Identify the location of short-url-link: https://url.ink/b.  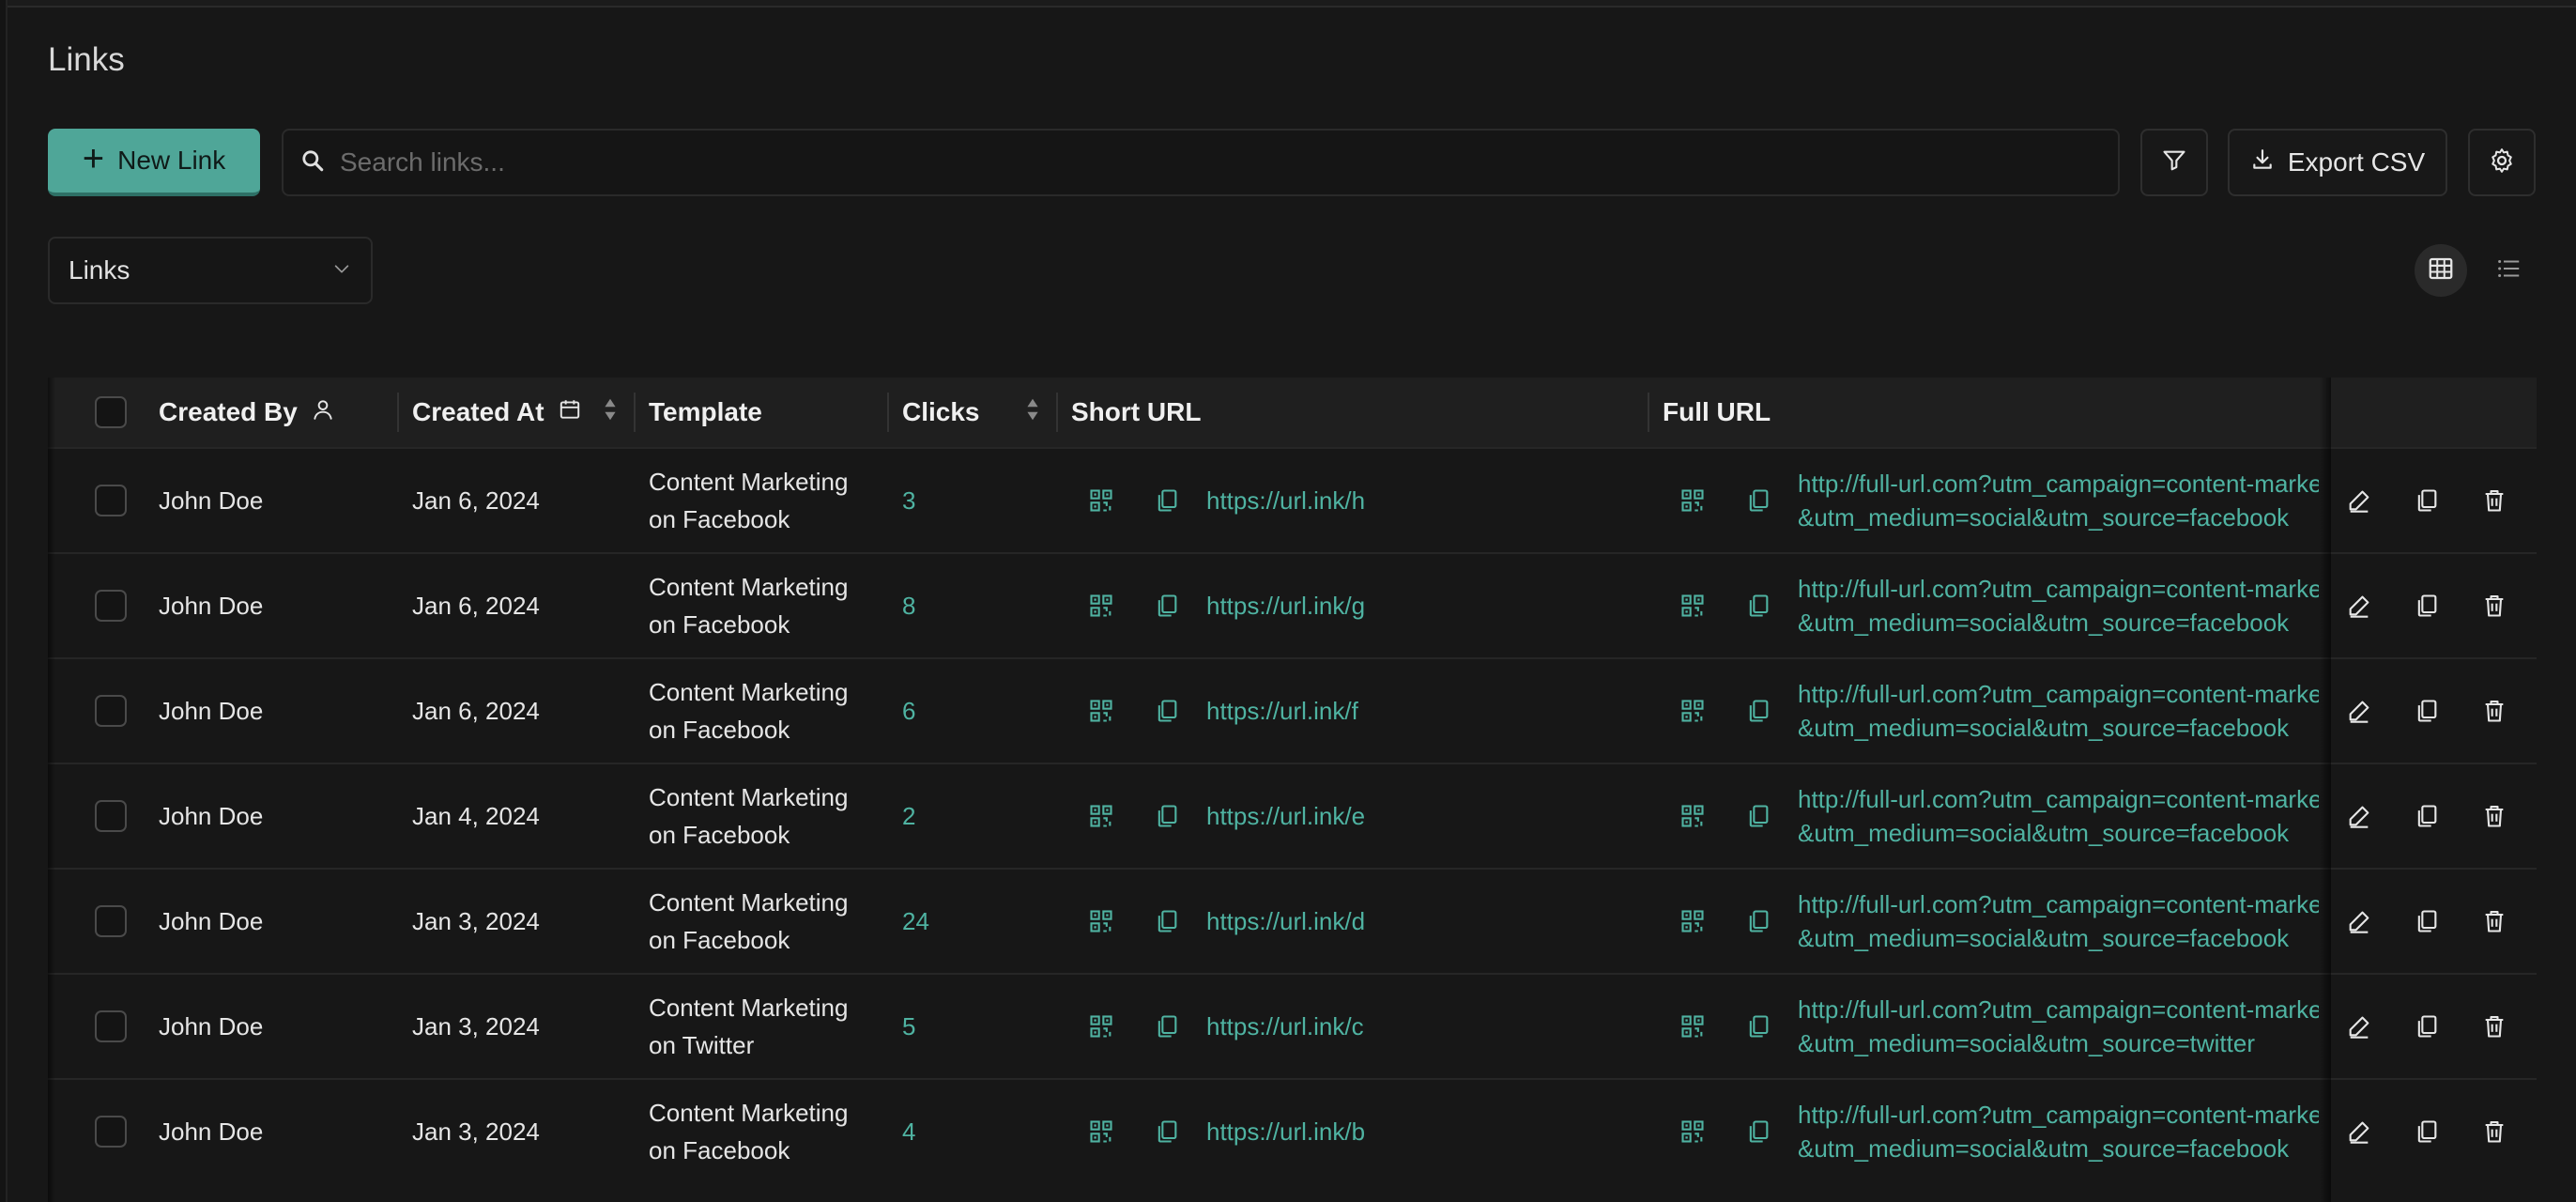
(1286, 1131).